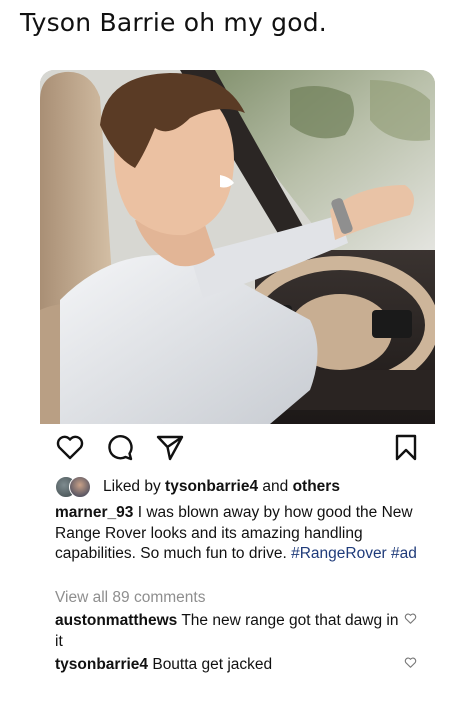  Describe the element at coordinates (94, 512) in the screenshot. I see `caption-username: marner_93` at that location.